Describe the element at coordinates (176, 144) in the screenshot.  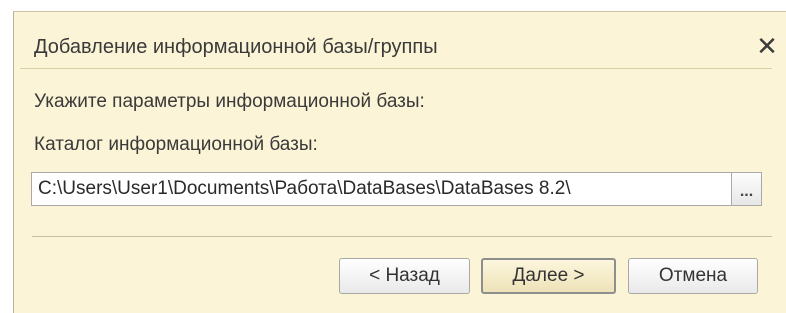
I see `catalog-label: Каталог информационной базы:` at that location.